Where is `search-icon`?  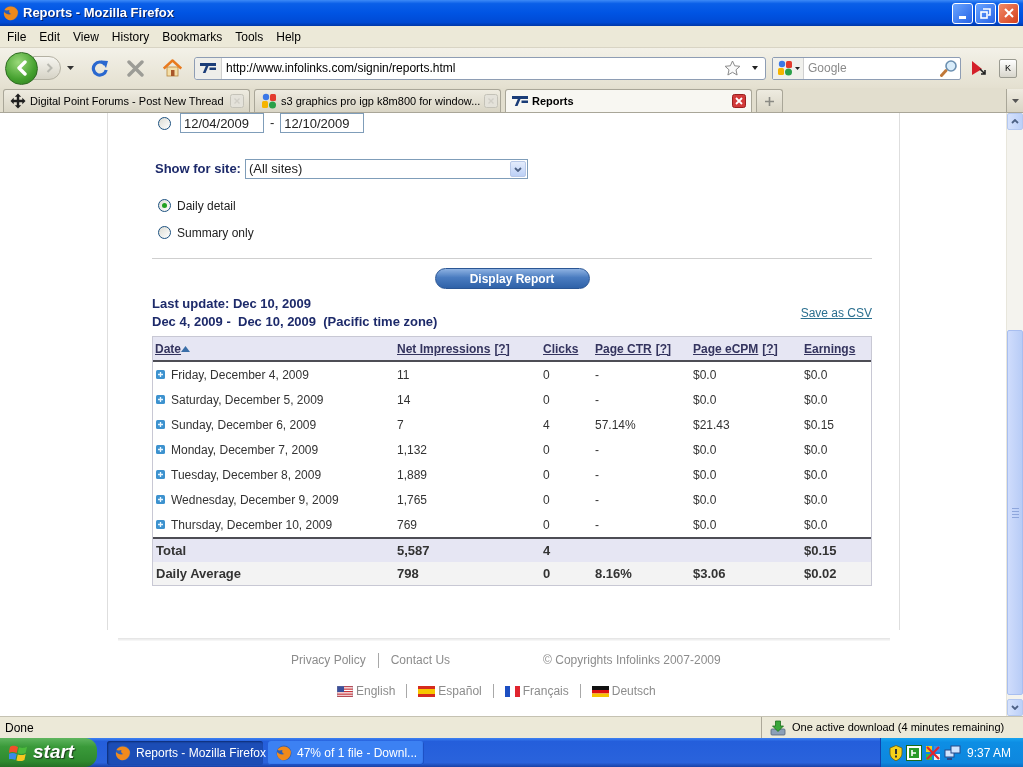
search-icon is located at coordinates (949, 68).